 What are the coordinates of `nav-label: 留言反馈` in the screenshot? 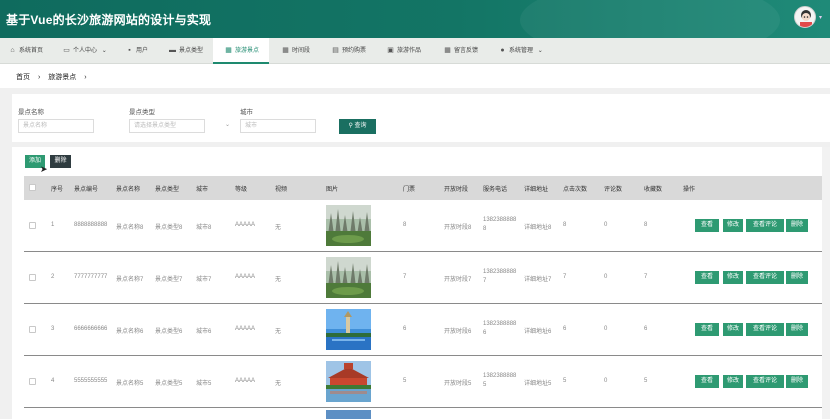 It's located at (466, 51).